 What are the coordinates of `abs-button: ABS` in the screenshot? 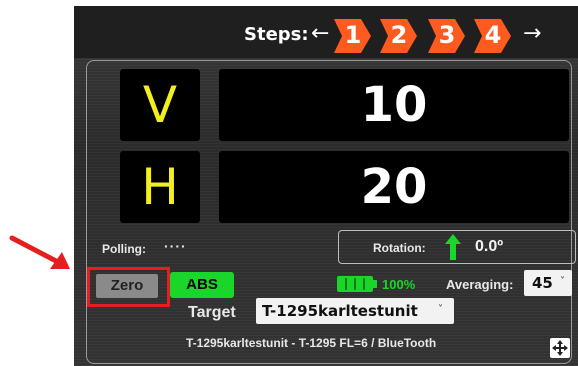 It's located at (202, 285).